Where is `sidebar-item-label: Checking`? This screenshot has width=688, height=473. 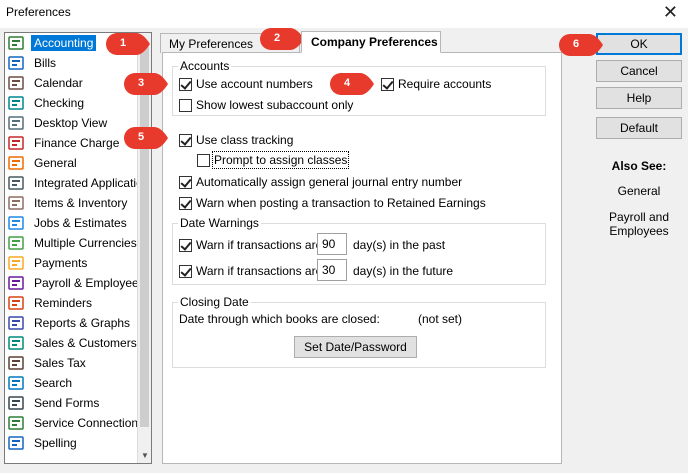 sidebar-item-label: Checking is located at coordinates (59, 103).